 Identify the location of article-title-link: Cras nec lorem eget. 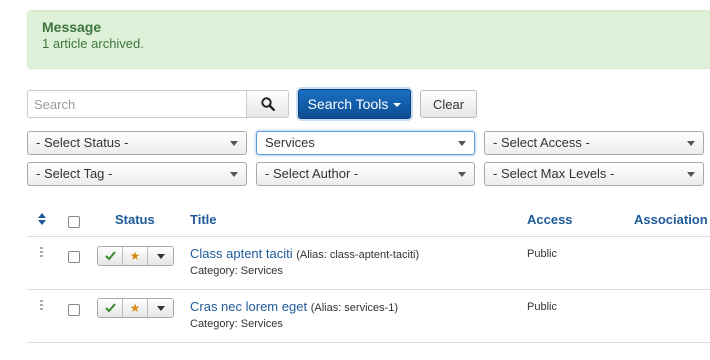
(248, 306).